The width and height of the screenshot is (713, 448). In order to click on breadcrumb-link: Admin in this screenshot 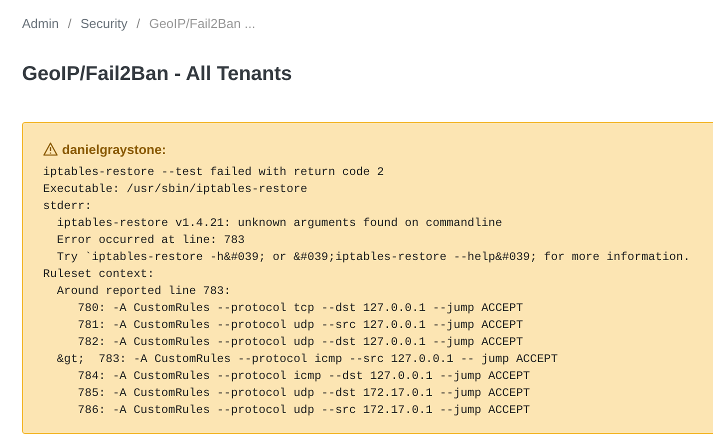, I will do `click(40, 24)`.